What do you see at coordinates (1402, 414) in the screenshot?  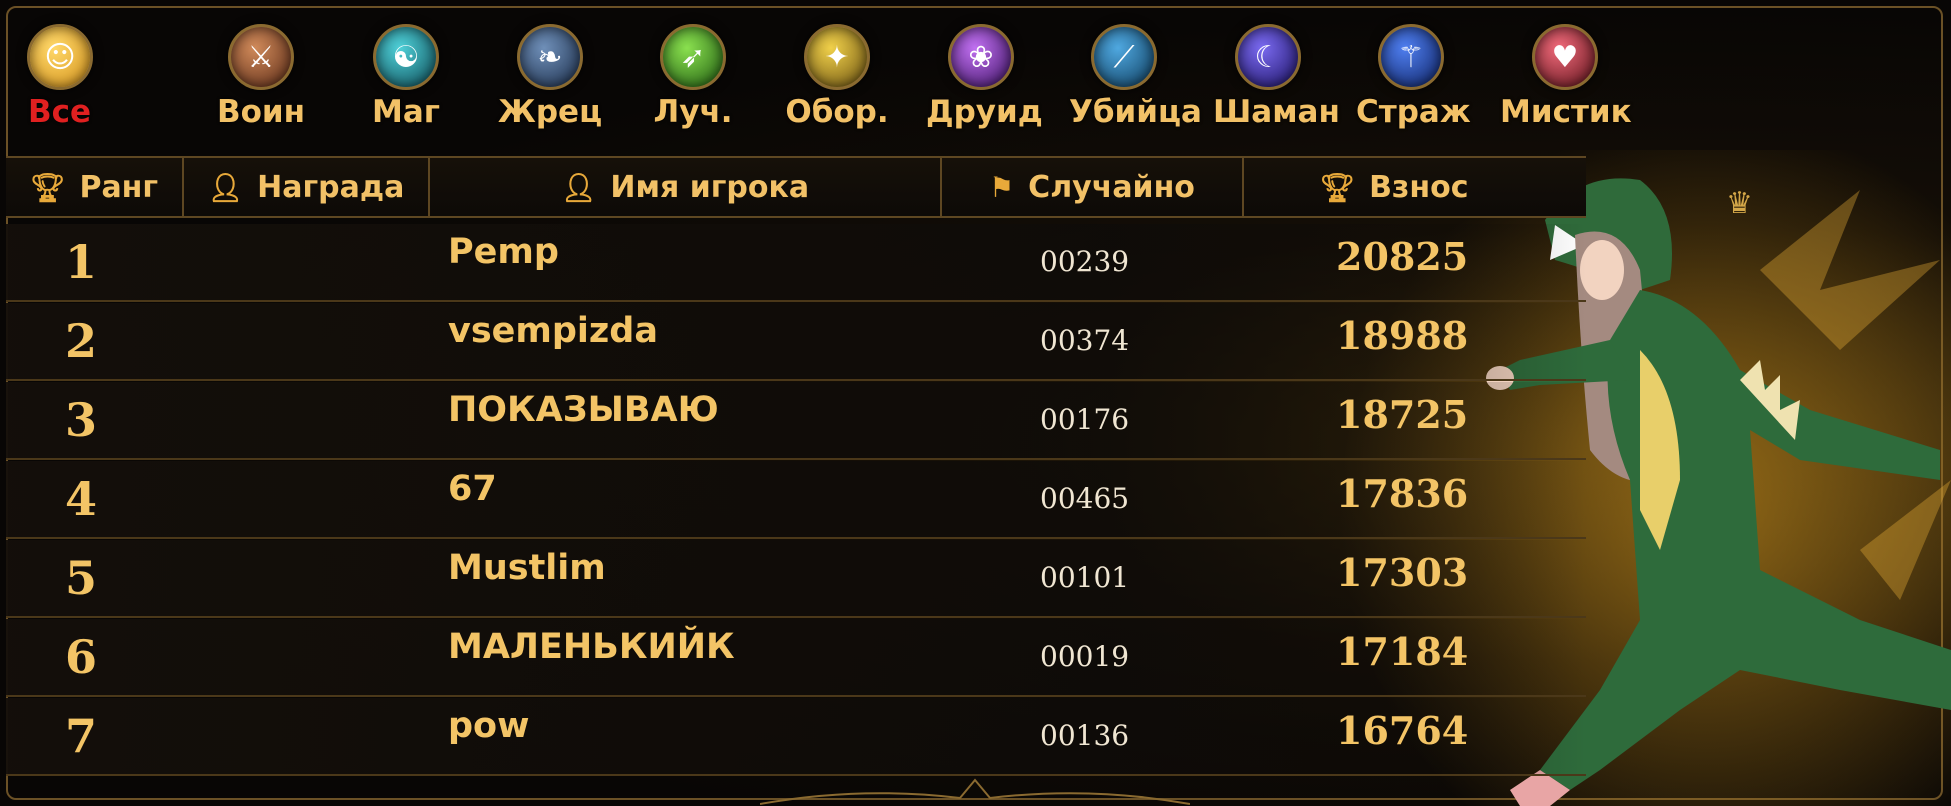 I see `contribution-value: 18725` at bounding box center [1402, 414].